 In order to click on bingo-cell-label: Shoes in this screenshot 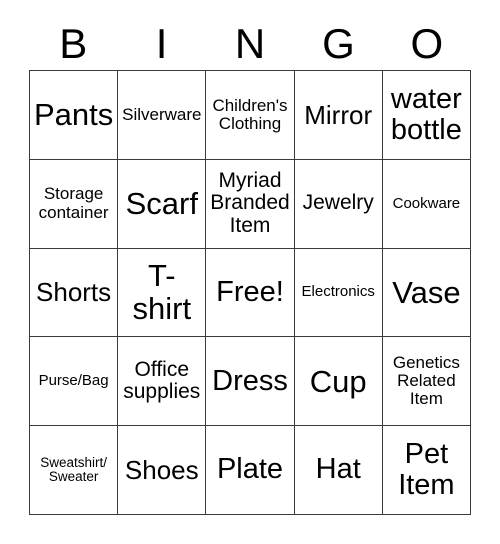, I will do `click(161, 470)`.